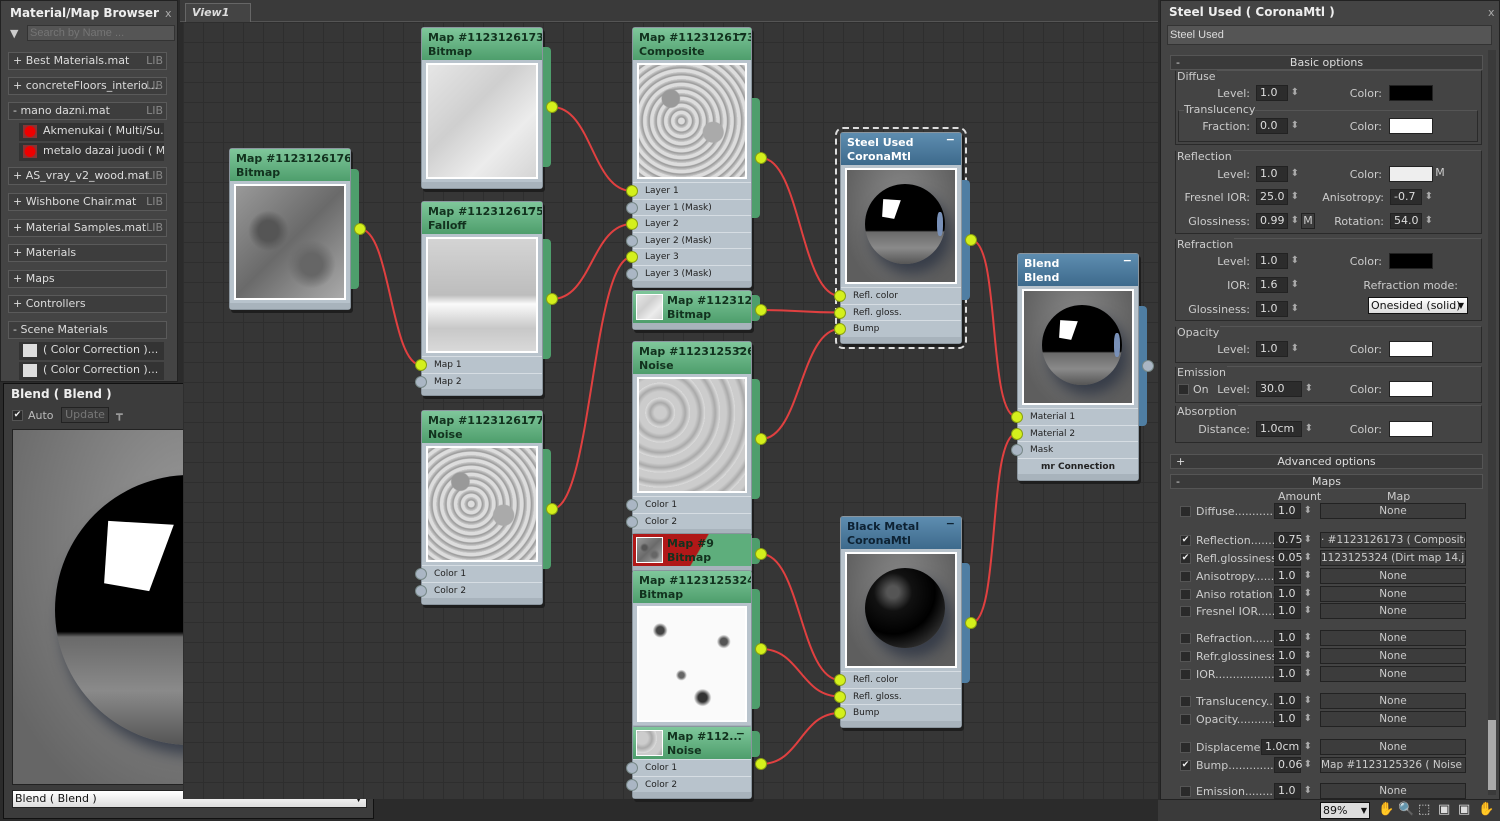 Image resolution: width=1500 pixels, height=821 pixels. I want to click on field-spinner: -0.7, so click(1411, 197).